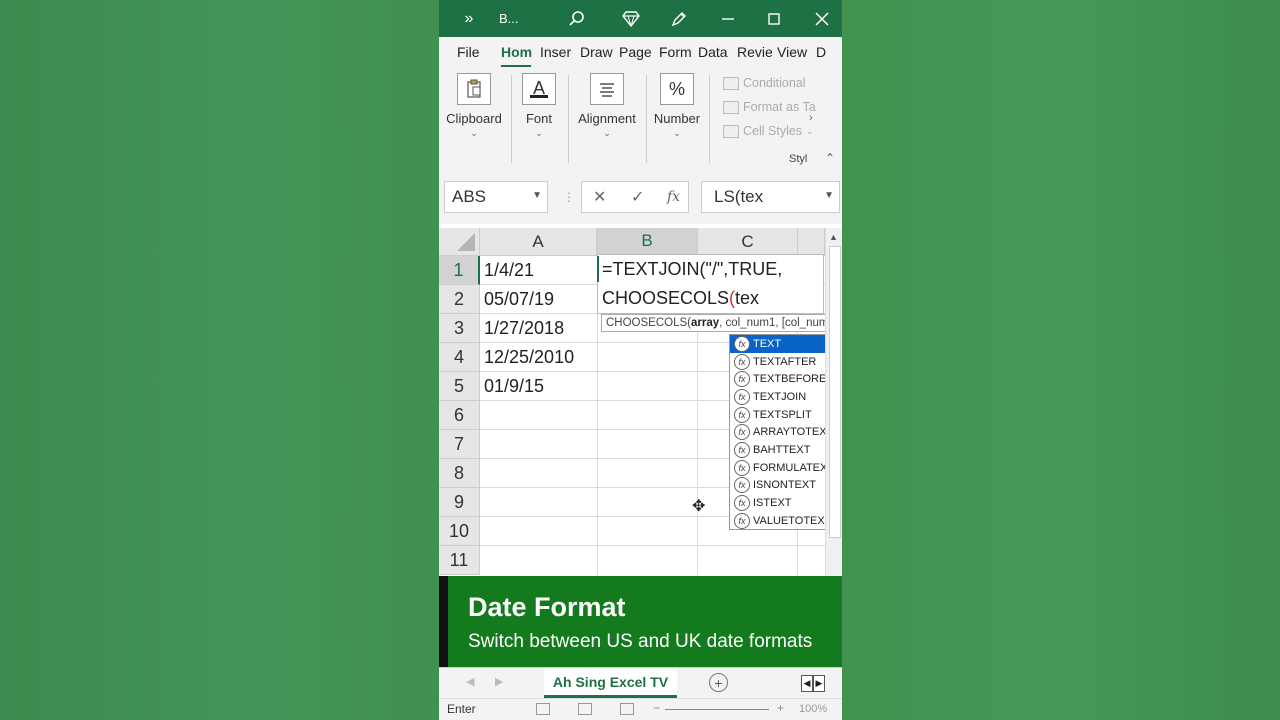 The image size is (1280, 720). Describe the element at coordinates (656, 708) in the screenshot. I see `zoom-out-icon: −` at that location.